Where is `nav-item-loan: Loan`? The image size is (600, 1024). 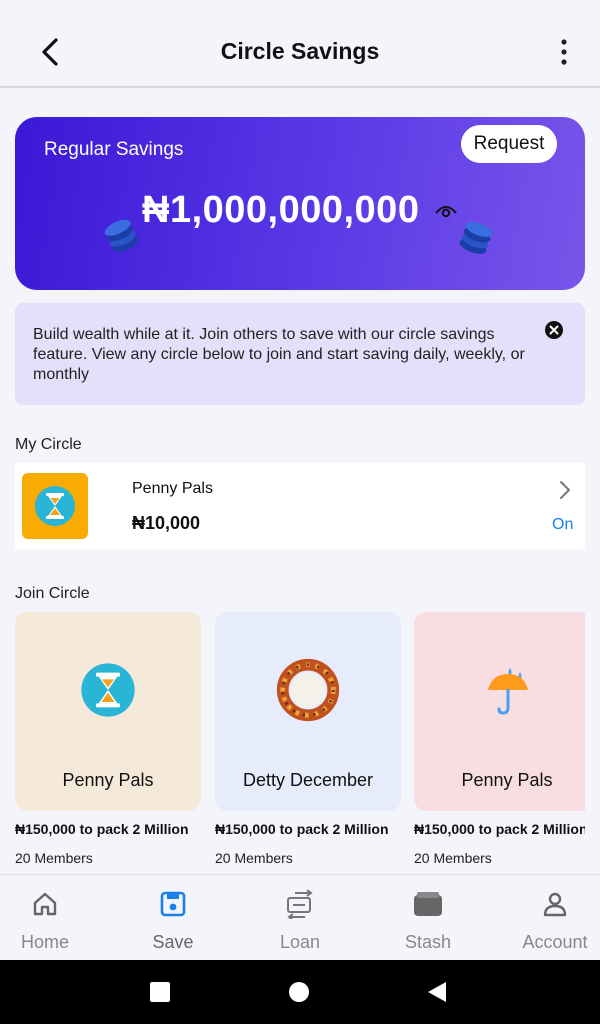 nav-item-loan: Loan is located at coordinates (300, 918).